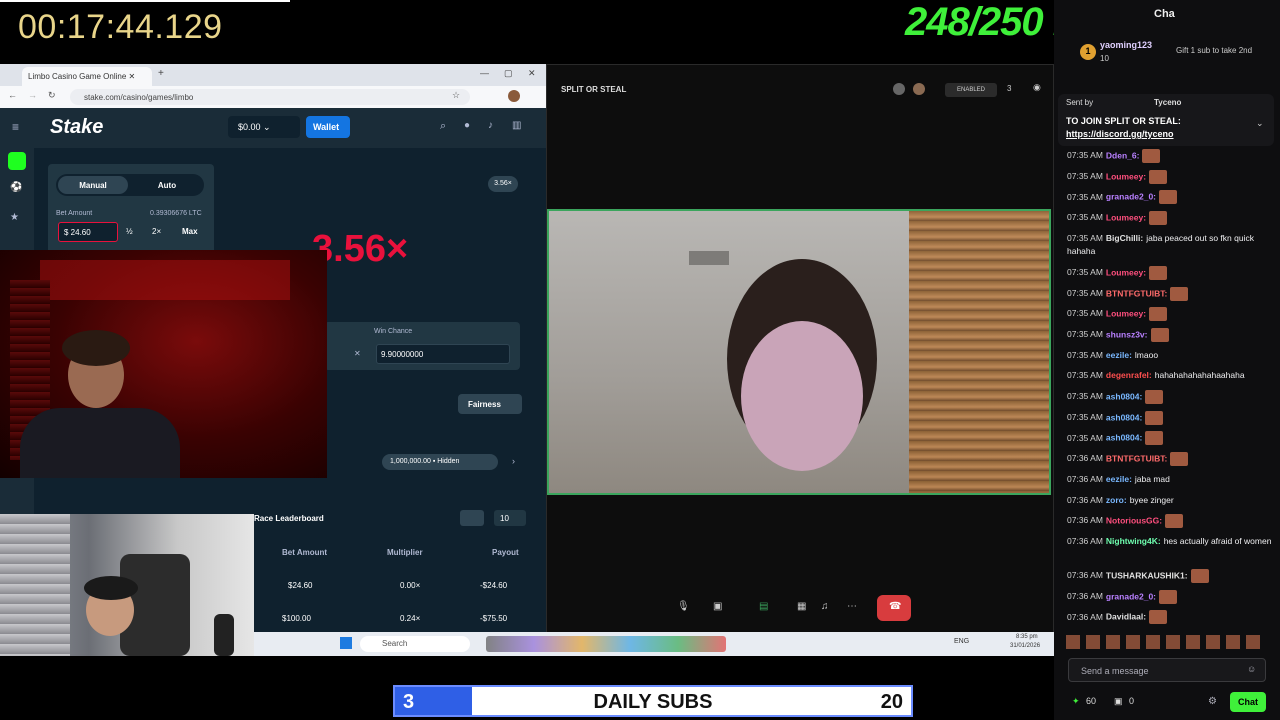  What do you see at coordinates (156, 231) in the screenshot?
I see `double-button: 2×` at bounding box center [156, 231].